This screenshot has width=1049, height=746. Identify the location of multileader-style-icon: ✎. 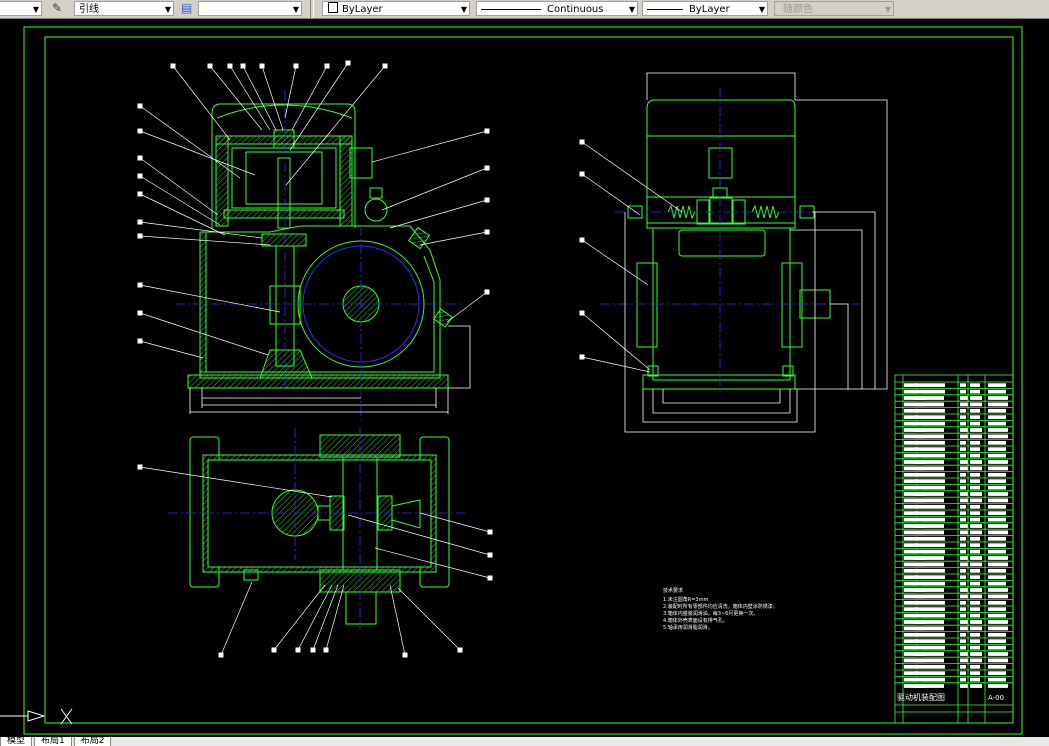
(57, 8).